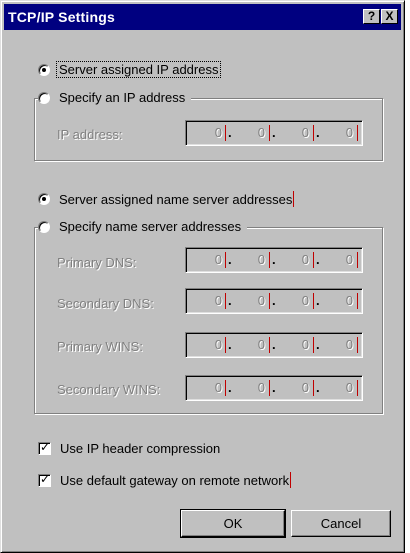 This screenshot has width=410, height=553. I want to click on secondary-dns-label: Secondary DNS:, so click(105, 303).